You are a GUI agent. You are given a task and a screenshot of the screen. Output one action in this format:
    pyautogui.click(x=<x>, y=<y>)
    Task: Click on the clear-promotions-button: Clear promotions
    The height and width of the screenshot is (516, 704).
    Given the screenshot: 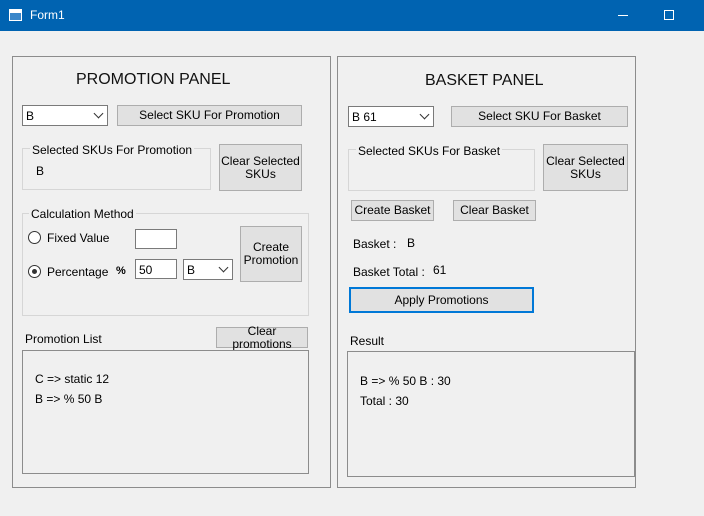 What is the action you would take?
    pyautogui.click(x=262, y=337)
    